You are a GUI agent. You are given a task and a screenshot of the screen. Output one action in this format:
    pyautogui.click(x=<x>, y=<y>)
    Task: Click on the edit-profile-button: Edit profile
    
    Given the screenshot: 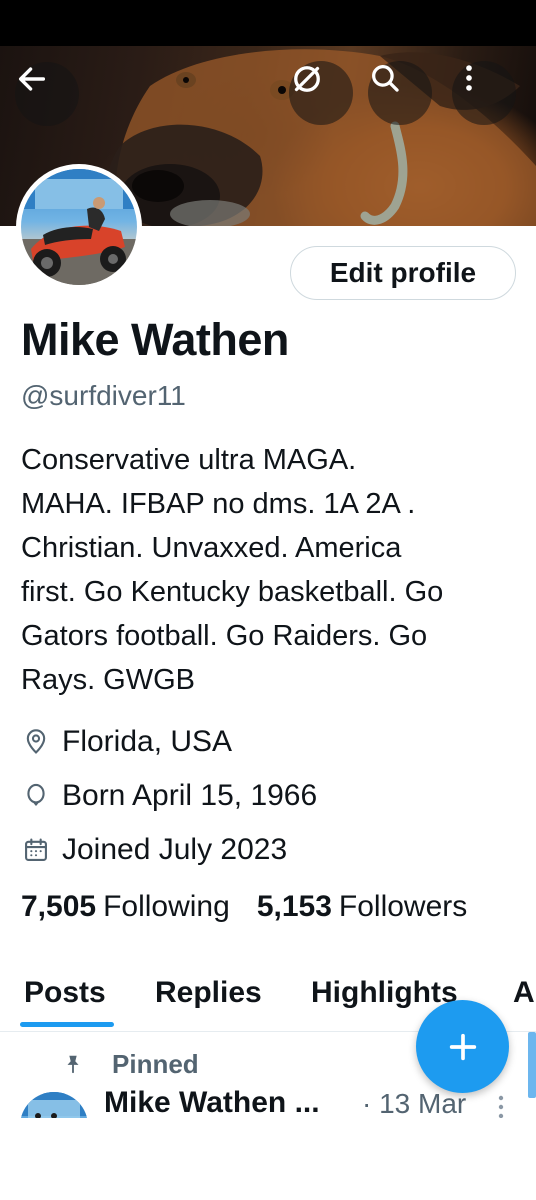 What is the action you would take?
    pyautogui.click(x=403, y=273)
    